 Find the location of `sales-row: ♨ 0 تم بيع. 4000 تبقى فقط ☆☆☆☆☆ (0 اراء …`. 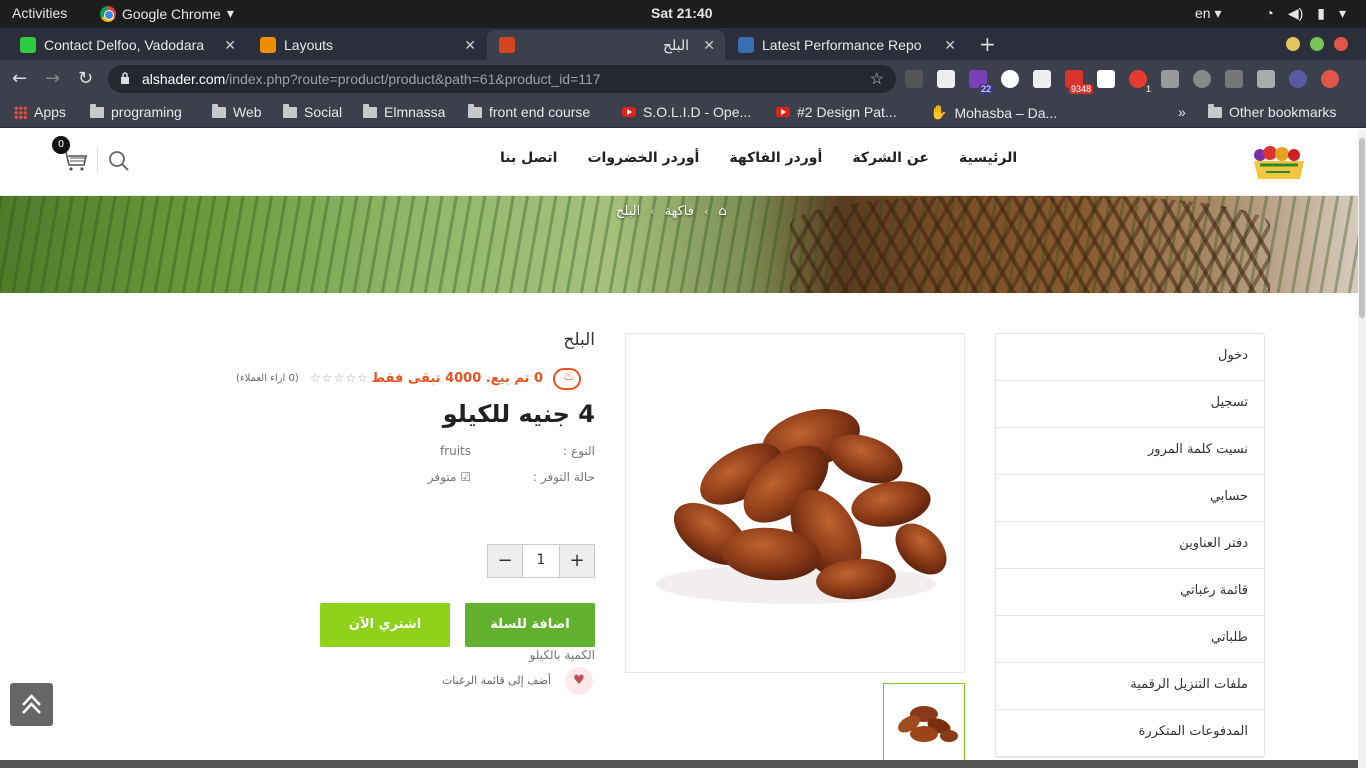

sales-row: ♨ 0 تم بيع. 4000 تبقى فقط ☆☆☆☆☆ (0 اراء … is located at coordinates (412, 379).